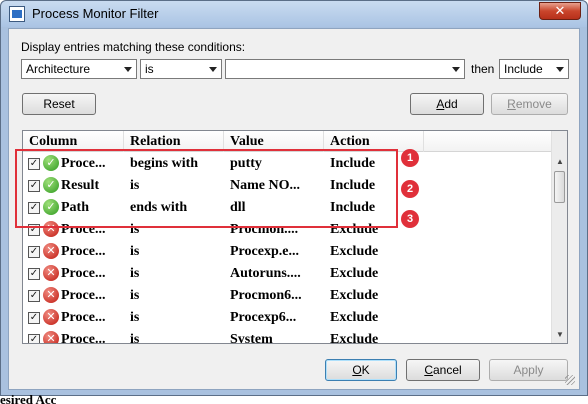  I want to click on title-bar: Process Monitor Filter ✕, so click(294, 14).